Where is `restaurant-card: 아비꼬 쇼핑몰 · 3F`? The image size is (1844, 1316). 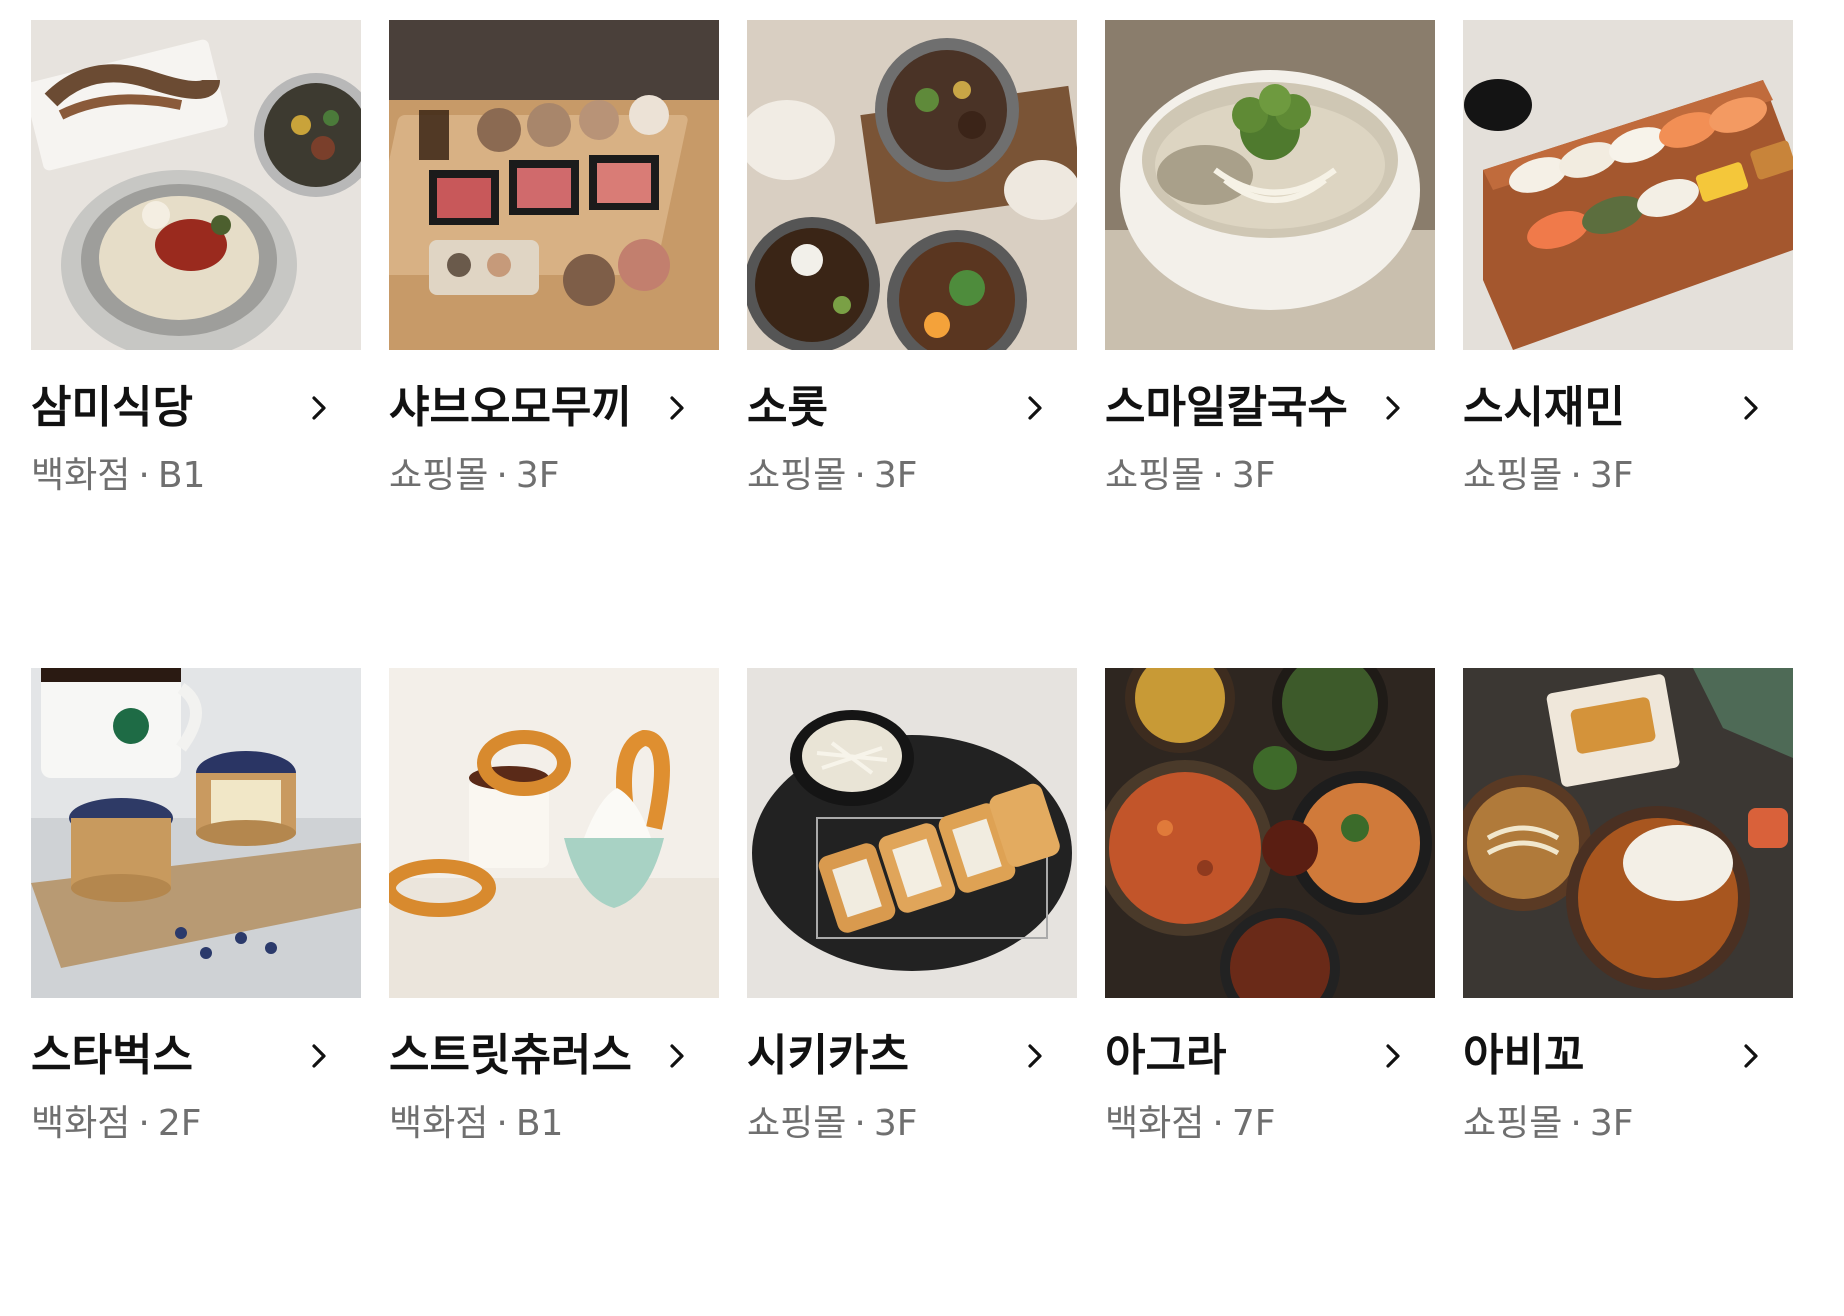
restaurant-card: 아비꼬 쇼핑몰 · 3F is located at coordinates (1628, 992).